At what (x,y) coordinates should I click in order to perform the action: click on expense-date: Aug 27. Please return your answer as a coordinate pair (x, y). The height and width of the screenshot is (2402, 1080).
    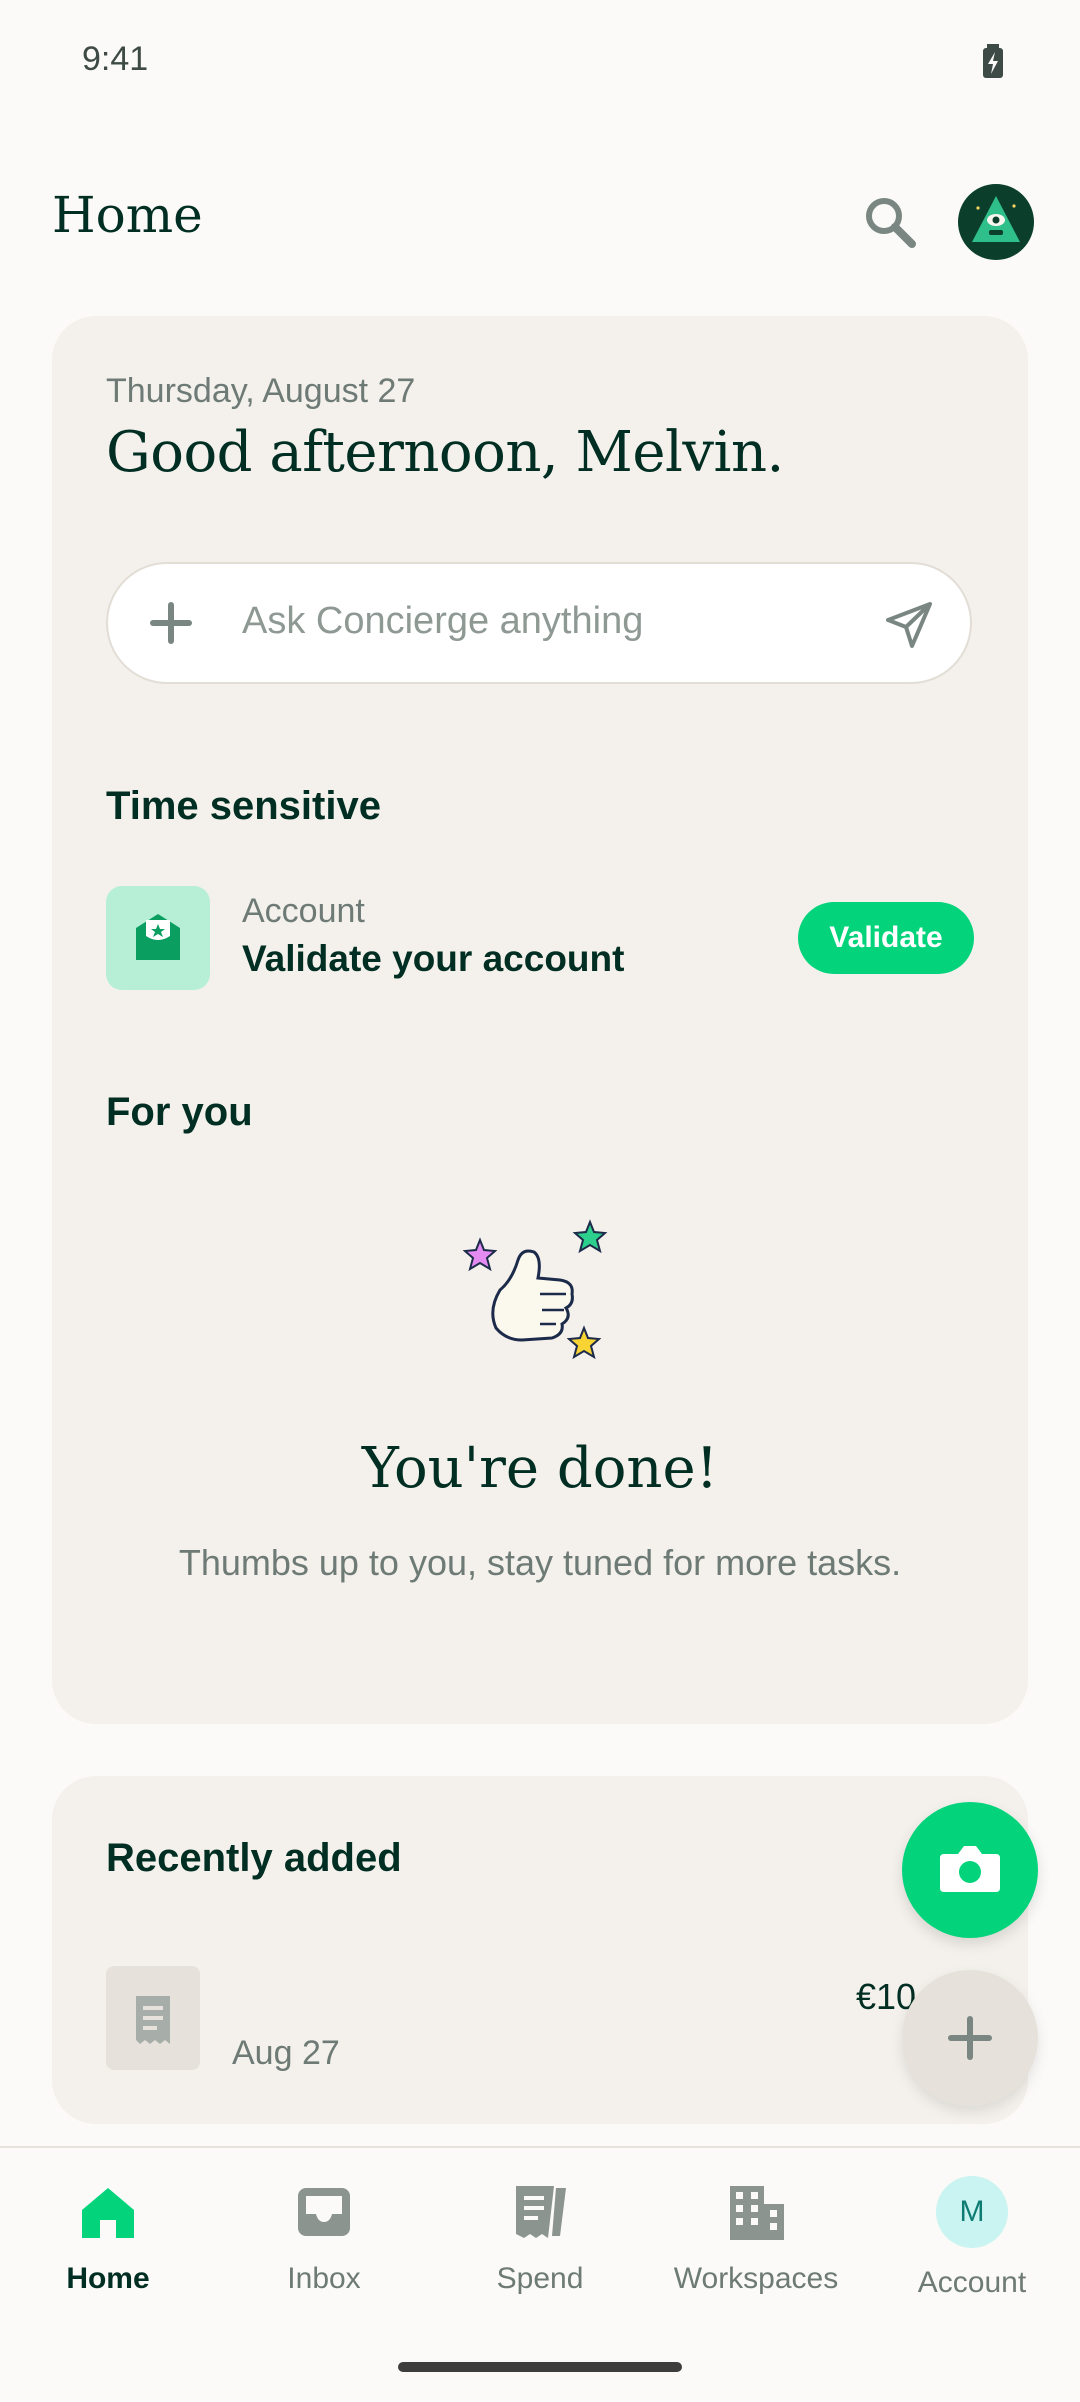
    Looking at the image, I should click on (286, 2053).